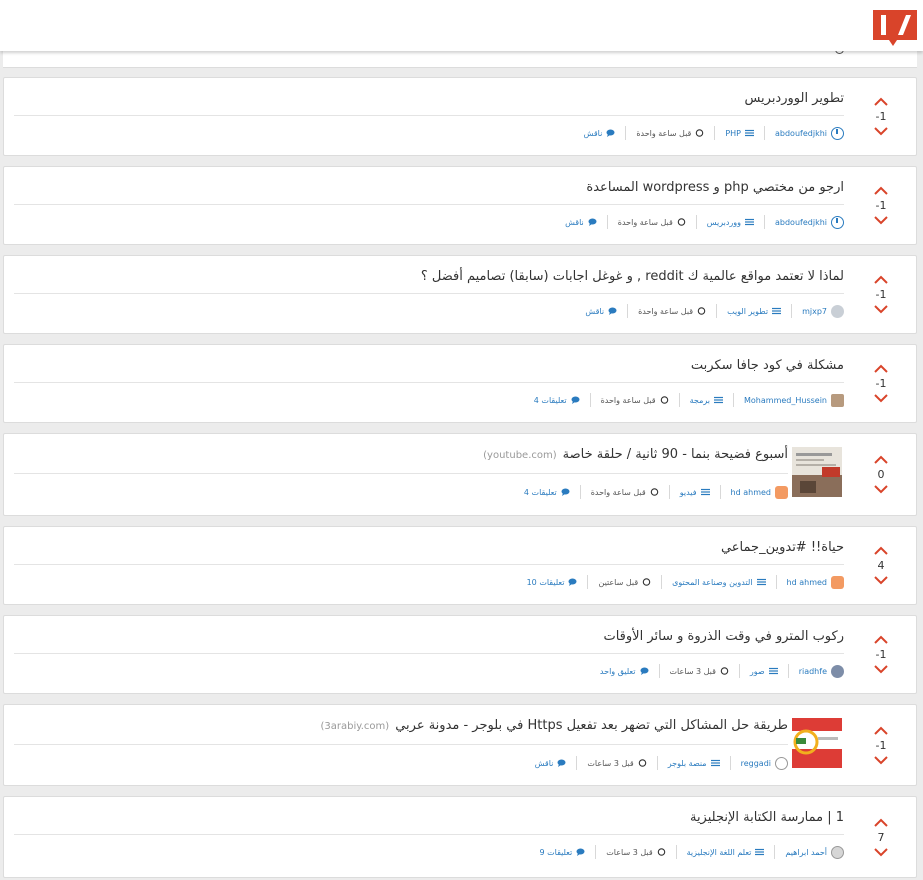  I want to click on category-name: PHP, so click(733, 133).